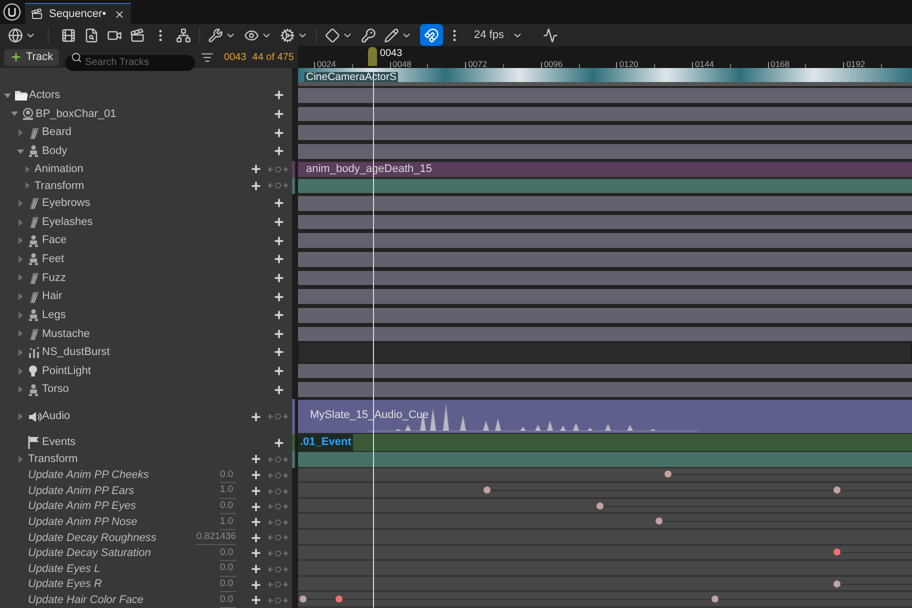  I want to click on track-label: Beard, so click(157, 132).